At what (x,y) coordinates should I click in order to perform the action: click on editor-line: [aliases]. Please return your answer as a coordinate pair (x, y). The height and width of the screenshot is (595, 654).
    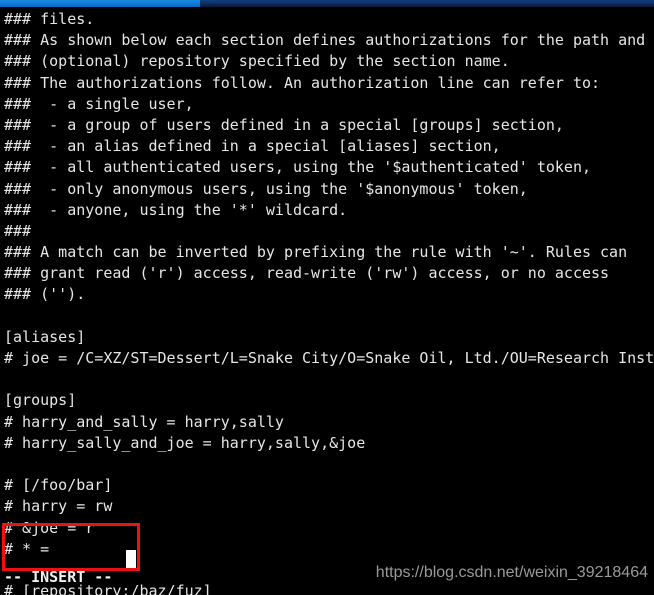
    Looking at the image, I should click on (45, 336).